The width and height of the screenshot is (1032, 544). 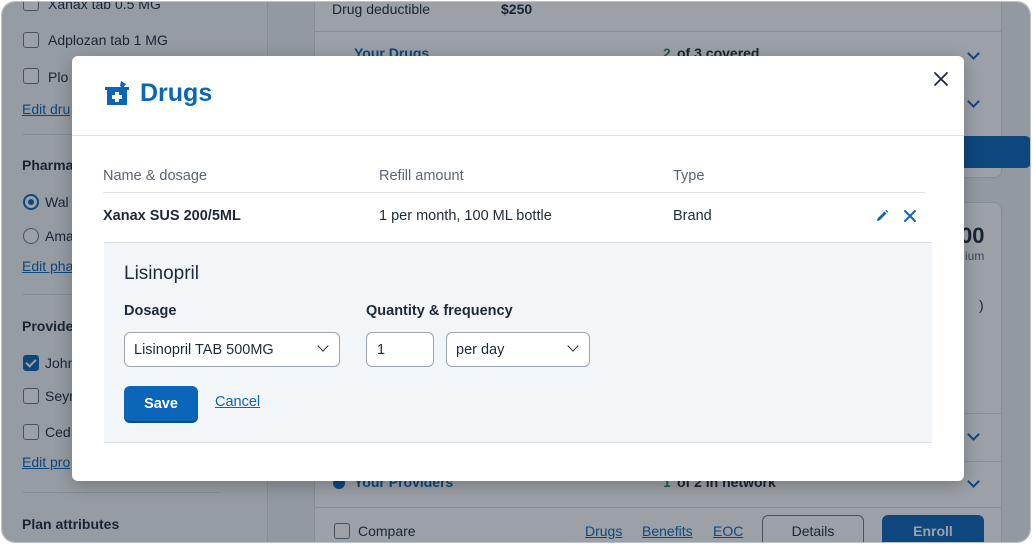 What do you see at coordinates (439, 311) in the screenshot?
I see `quantity-frequency-label: Quantity & frequency` at bounding box center [439, 311].